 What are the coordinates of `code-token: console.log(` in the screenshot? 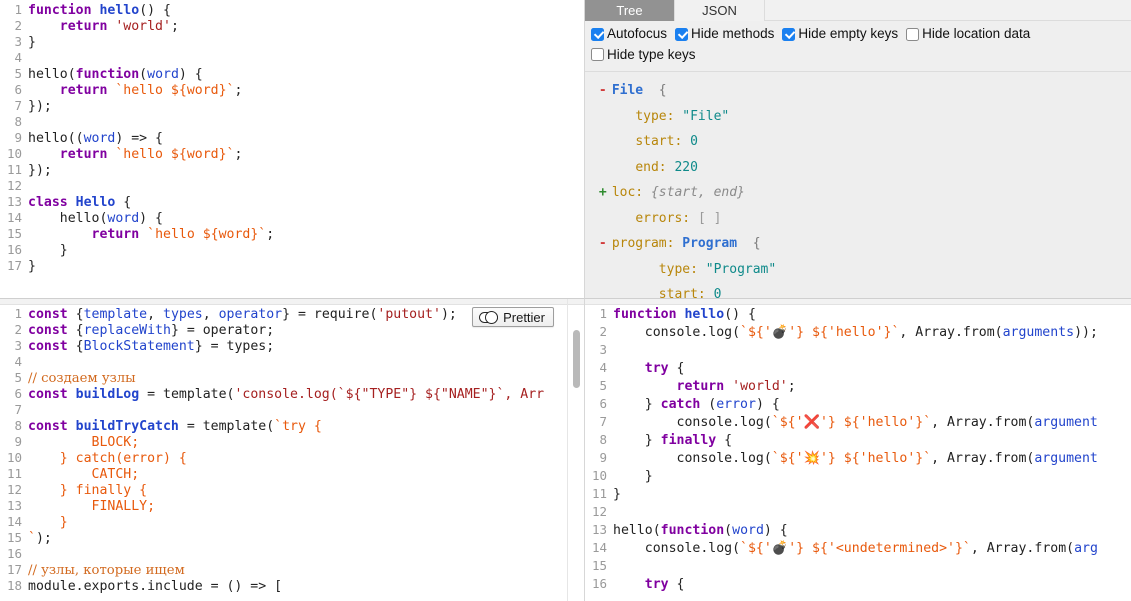 It's located at (677, 332).